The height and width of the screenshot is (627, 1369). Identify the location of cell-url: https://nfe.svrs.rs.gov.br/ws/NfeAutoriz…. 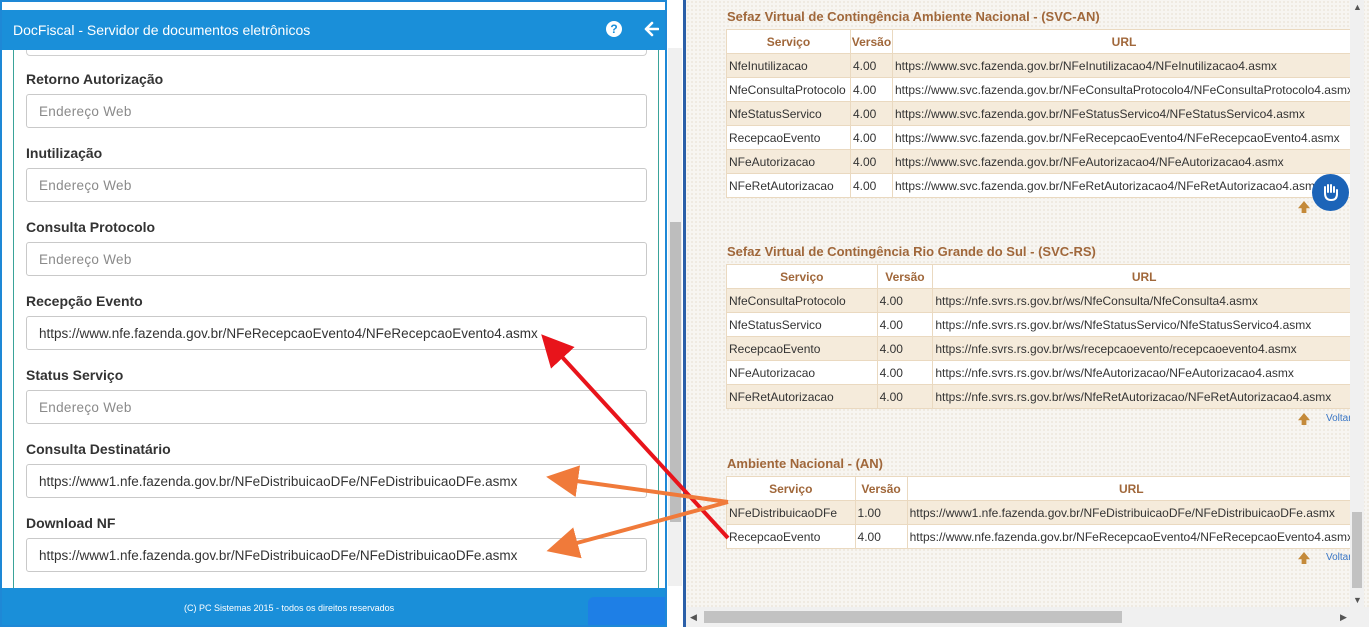
(1141, 372).